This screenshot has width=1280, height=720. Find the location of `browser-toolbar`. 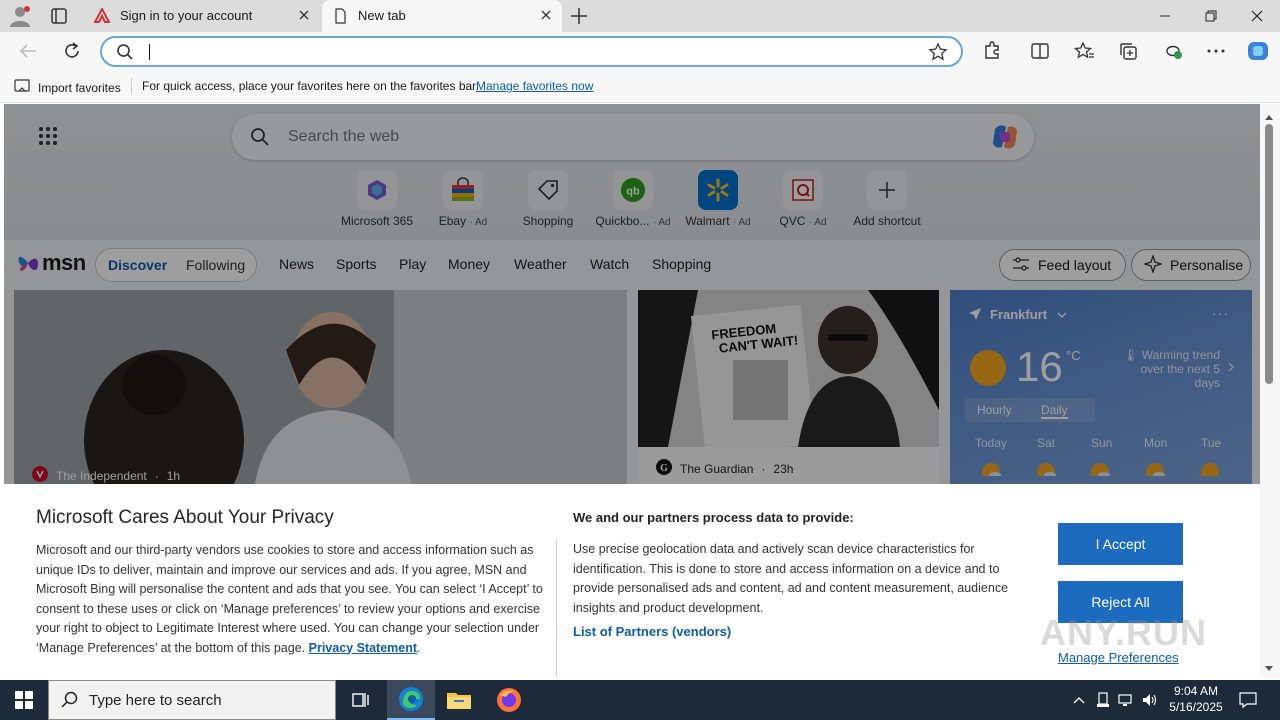

browser-toolbar is located at coordinates (640, 51).